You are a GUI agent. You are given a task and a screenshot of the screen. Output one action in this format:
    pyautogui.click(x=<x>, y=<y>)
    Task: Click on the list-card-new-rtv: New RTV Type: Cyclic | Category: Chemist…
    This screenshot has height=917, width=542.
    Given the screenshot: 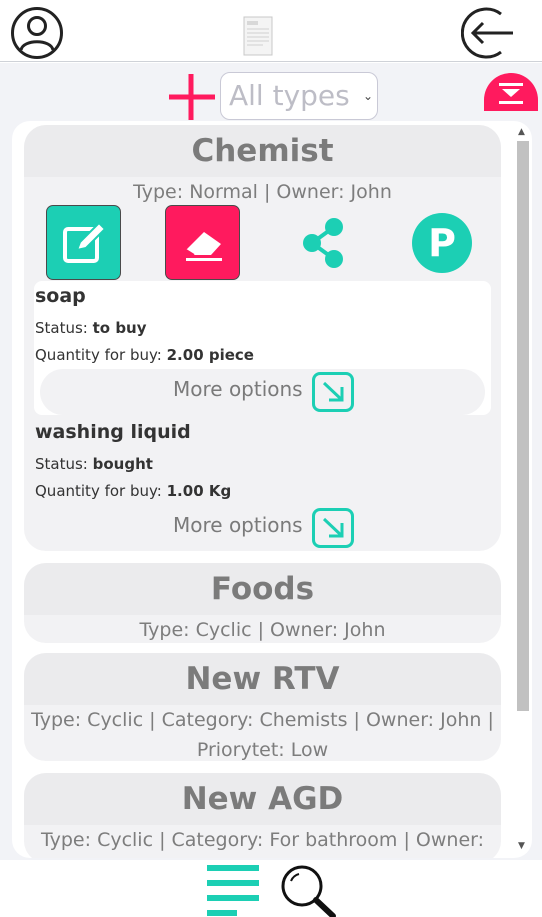 What is the action you would take?
    pyautogui.click(x=262, y=707)
    